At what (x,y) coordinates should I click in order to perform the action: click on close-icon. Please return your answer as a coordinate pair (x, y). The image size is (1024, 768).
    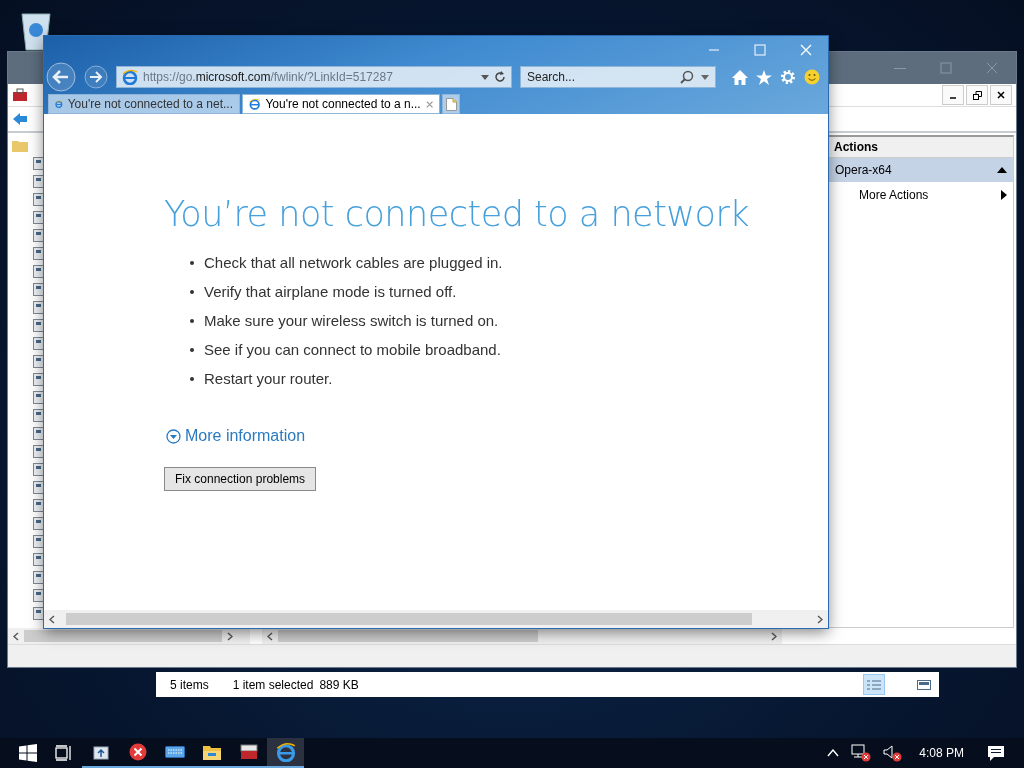
    Looking at the image, I should click on (1001, 95).